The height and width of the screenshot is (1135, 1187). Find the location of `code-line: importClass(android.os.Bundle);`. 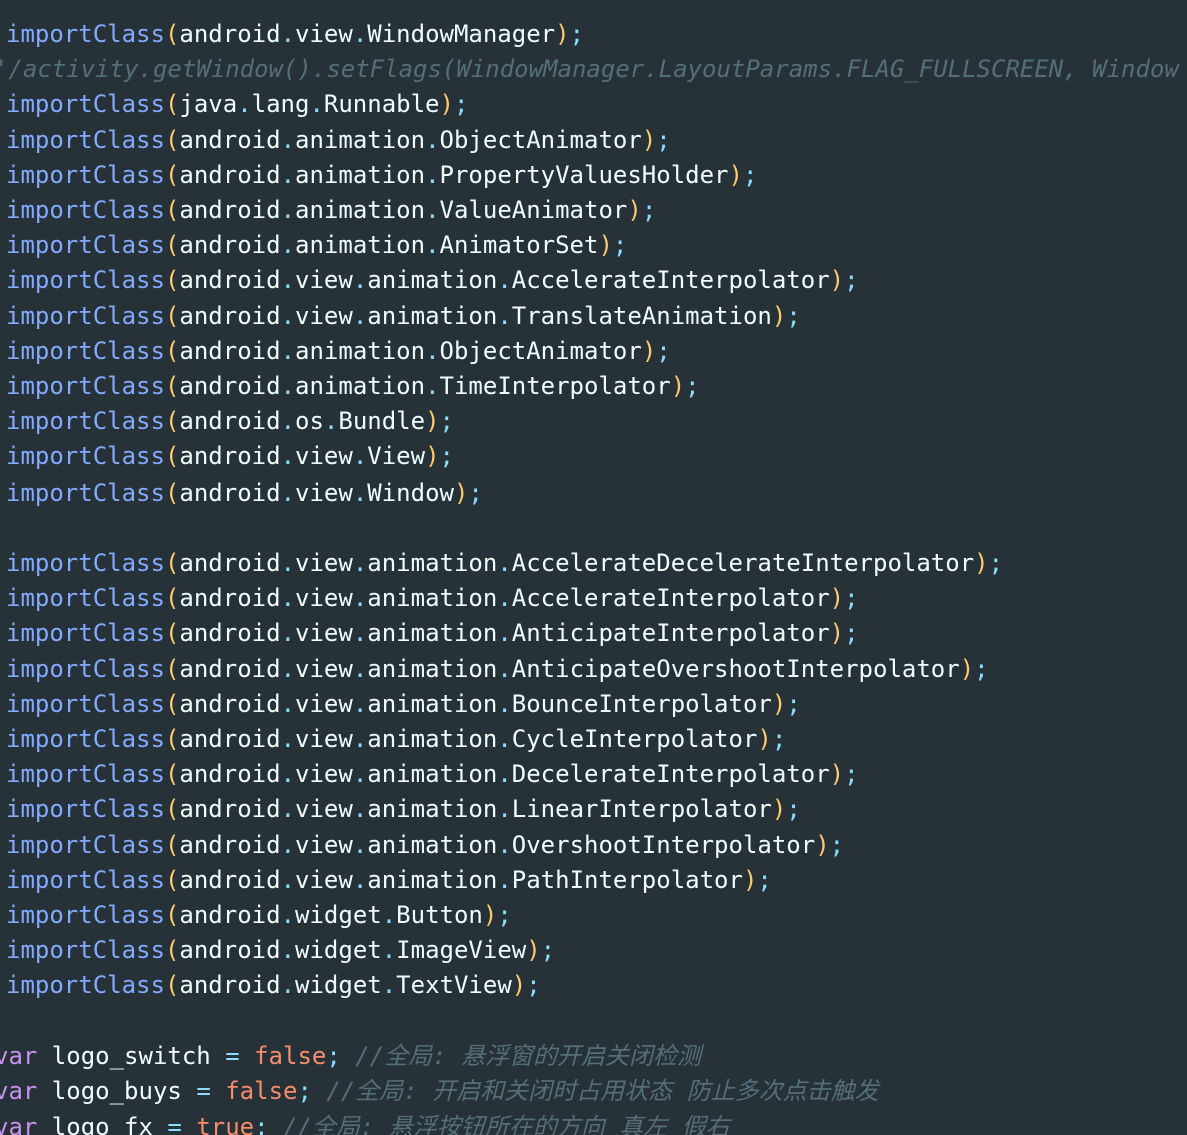

code-line: importClass(android.os.Bundle); is located at coordinates (230, 421).